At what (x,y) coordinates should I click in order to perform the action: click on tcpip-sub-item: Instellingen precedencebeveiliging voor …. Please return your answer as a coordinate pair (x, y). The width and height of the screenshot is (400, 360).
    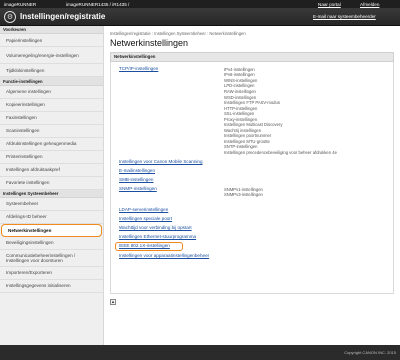
    Looking at the image, I should click on (280, 152).